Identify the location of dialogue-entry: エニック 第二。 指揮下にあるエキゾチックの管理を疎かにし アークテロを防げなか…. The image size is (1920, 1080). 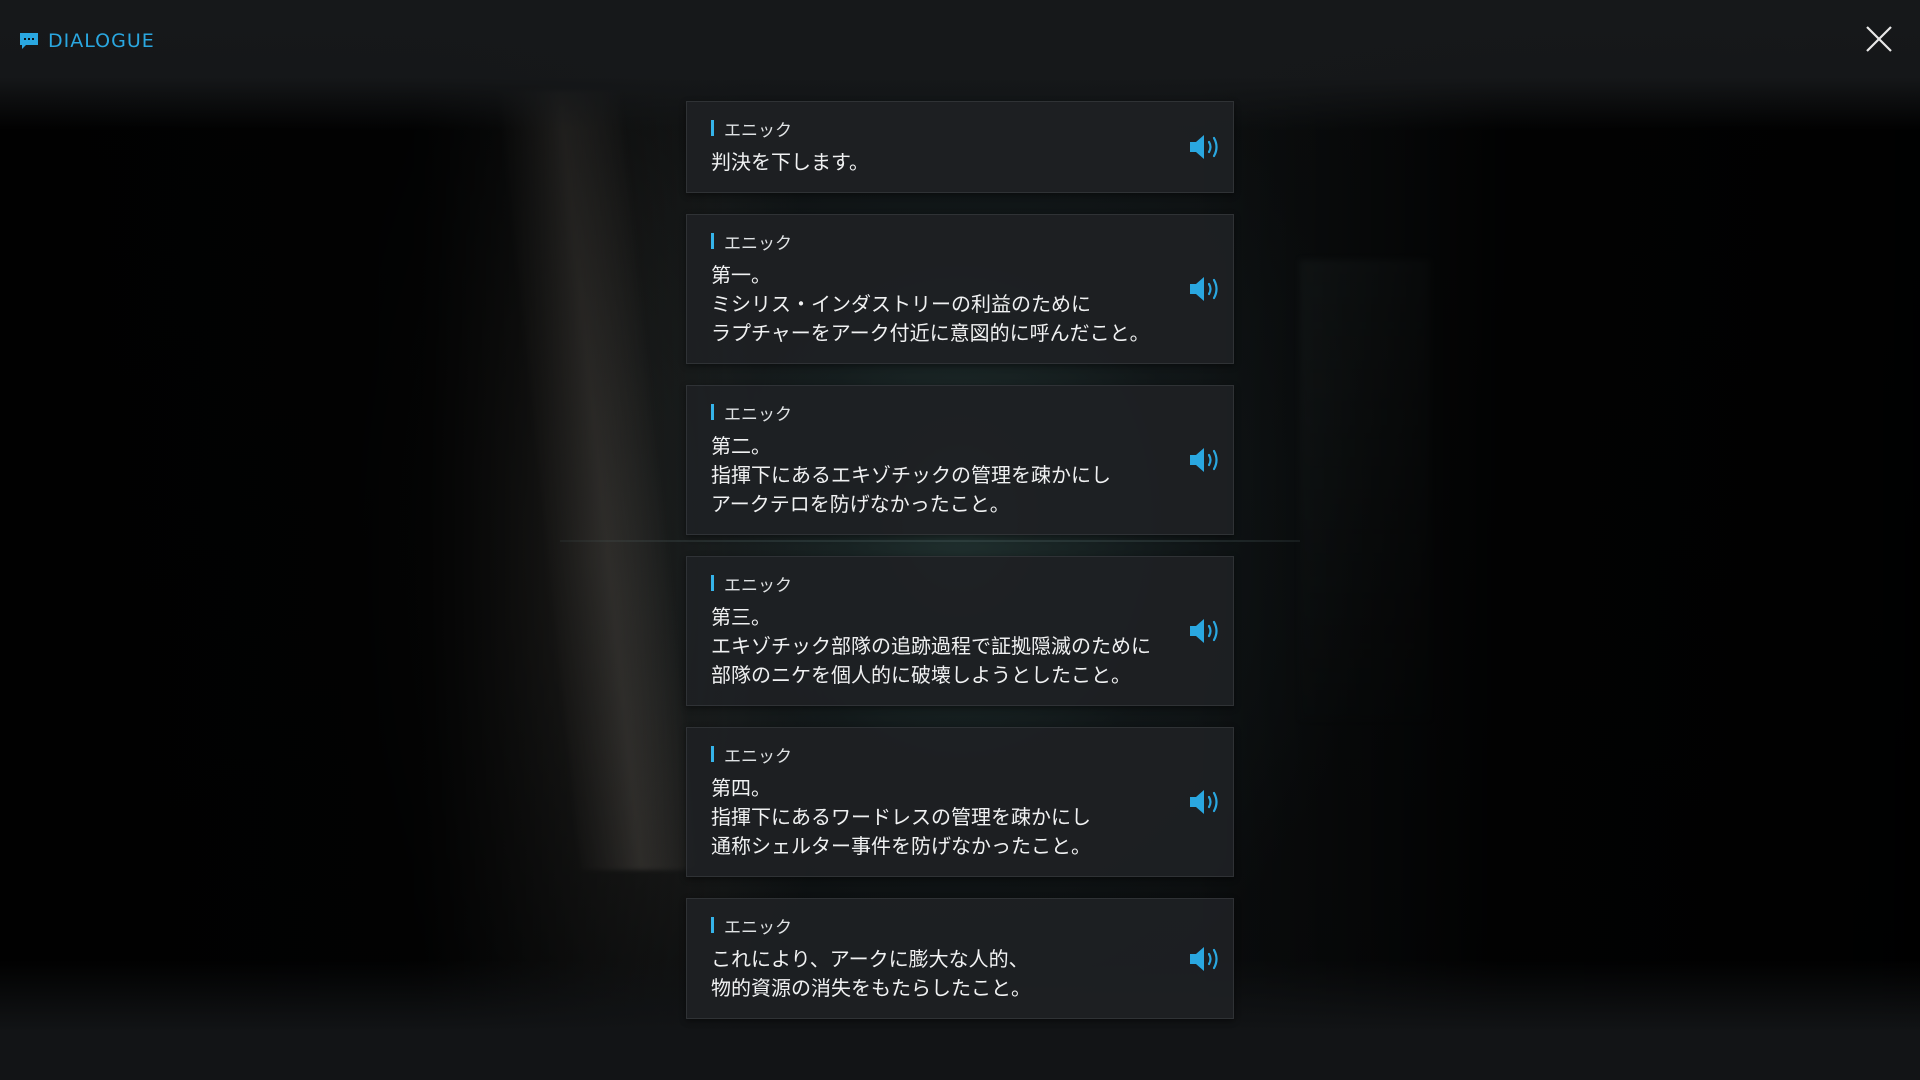
(960, 460).